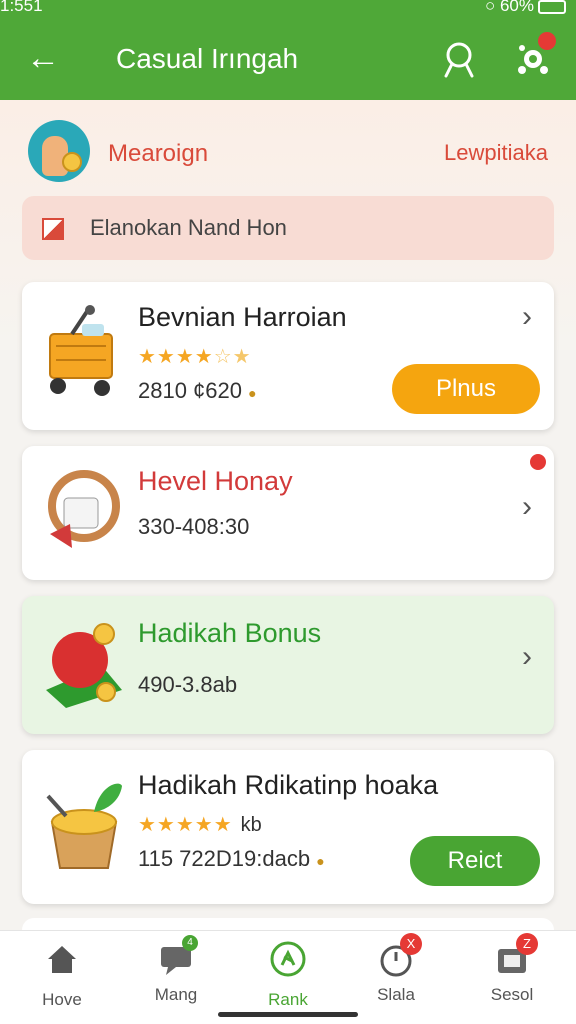  I want to click on status-battery: 60%, so click(516, 7).